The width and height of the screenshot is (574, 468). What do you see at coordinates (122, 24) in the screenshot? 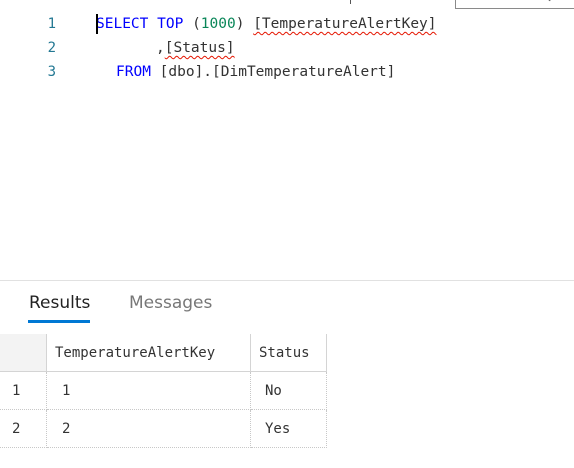
I see `keyword-select: SELECT` at bounding box center [122, 24].